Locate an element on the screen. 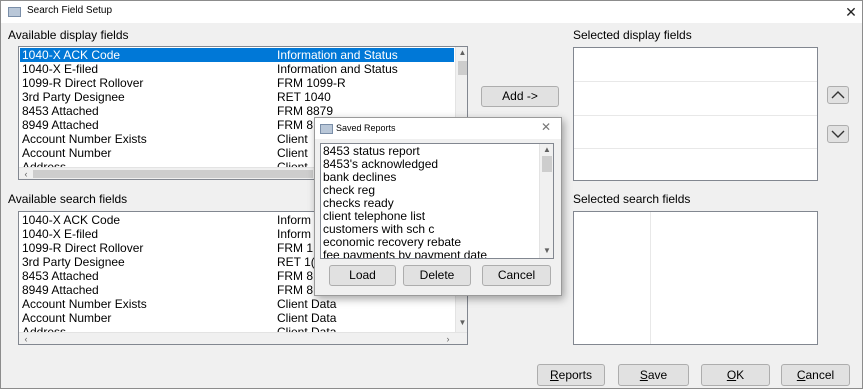 The width and height of the screenshot is (863, 389). selected-display-label: Selected display fields is located at coordinates (632, 35).